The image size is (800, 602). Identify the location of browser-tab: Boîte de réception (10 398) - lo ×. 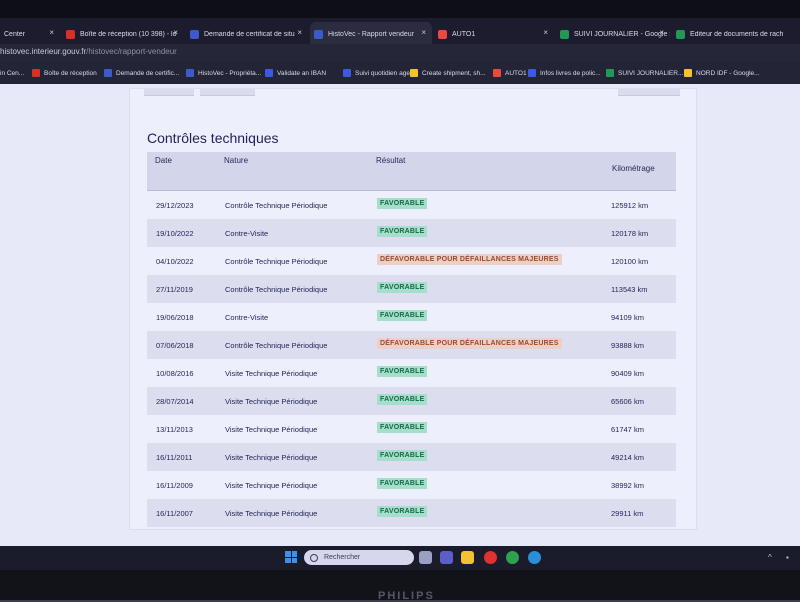
(123, 34).